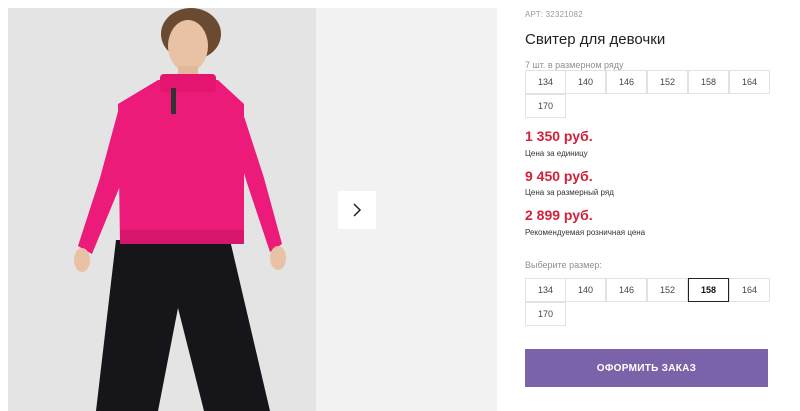 This screenshot has width=800, height=411. What do you see at coordinates (667, 290) in the screenshot?
I see `size-option: 152` at bounding box center [667, 290].